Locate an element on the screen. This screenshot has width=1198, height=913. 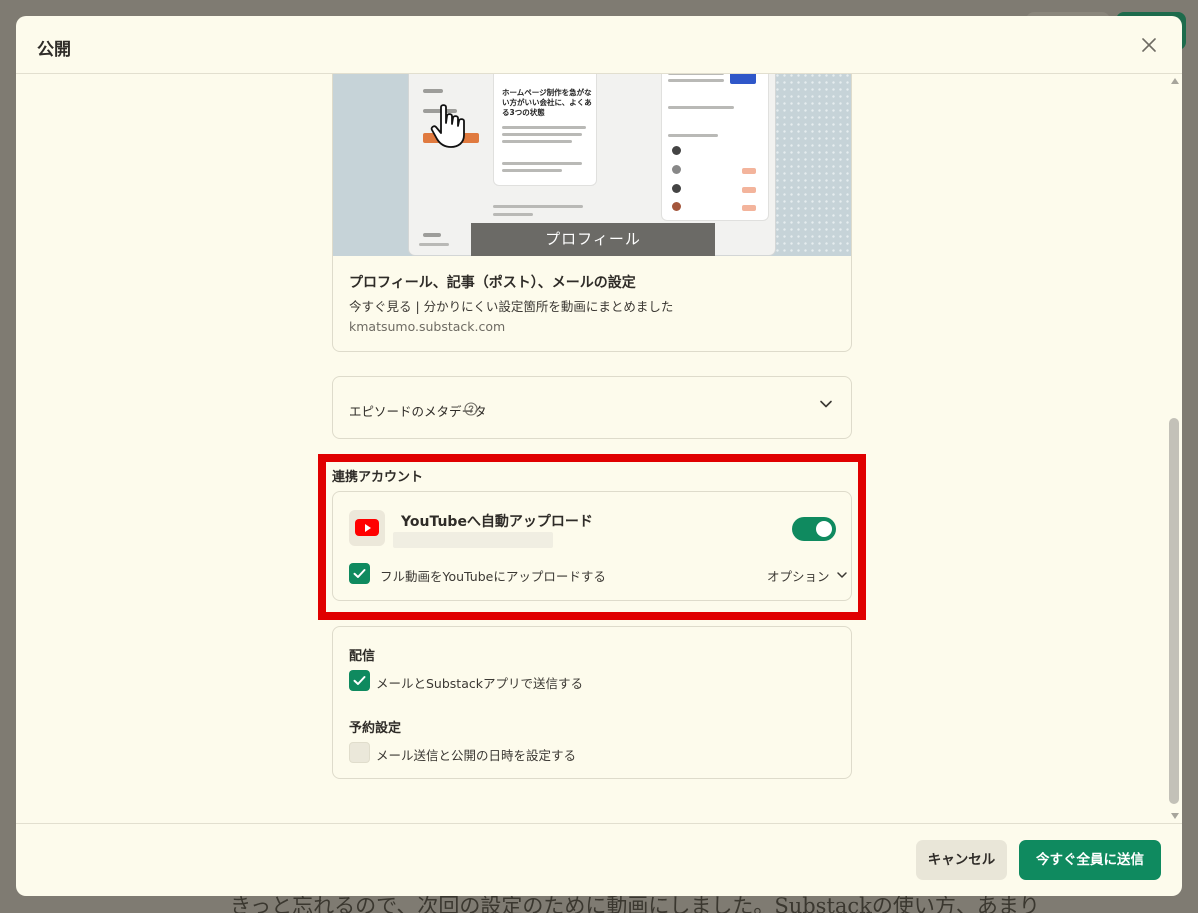
schedule-heading: 予約設定 is located at coordinates (375, 728).